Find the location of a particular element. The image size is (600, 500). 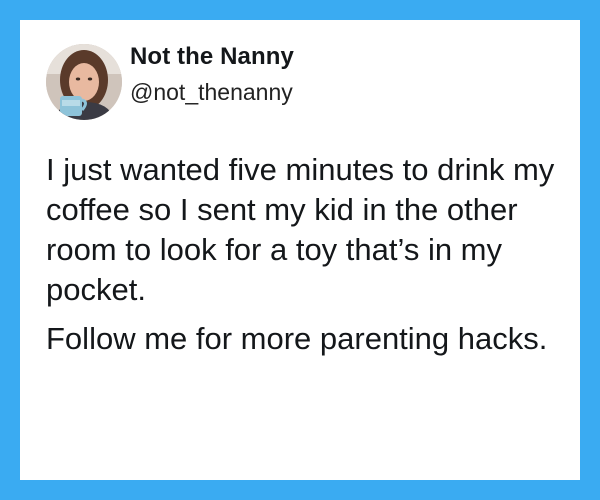

display-name: Not the Nanny is located at coordinates (212, 57).